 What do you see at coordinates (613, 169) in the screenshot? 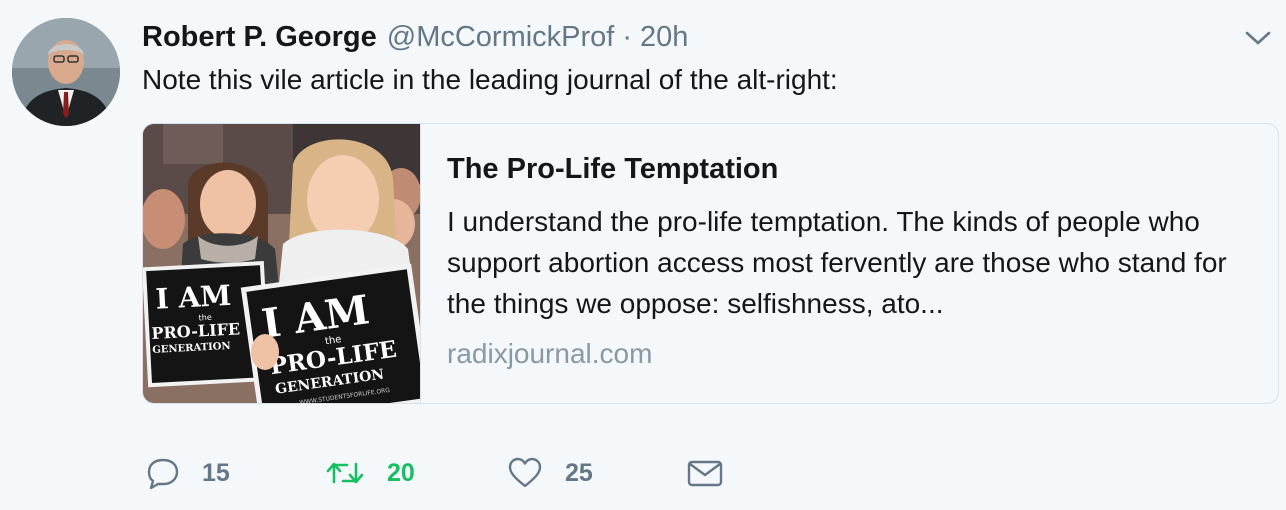
I see `card-title: The Pro-Life Temptation` at bounding box center [613, 169].